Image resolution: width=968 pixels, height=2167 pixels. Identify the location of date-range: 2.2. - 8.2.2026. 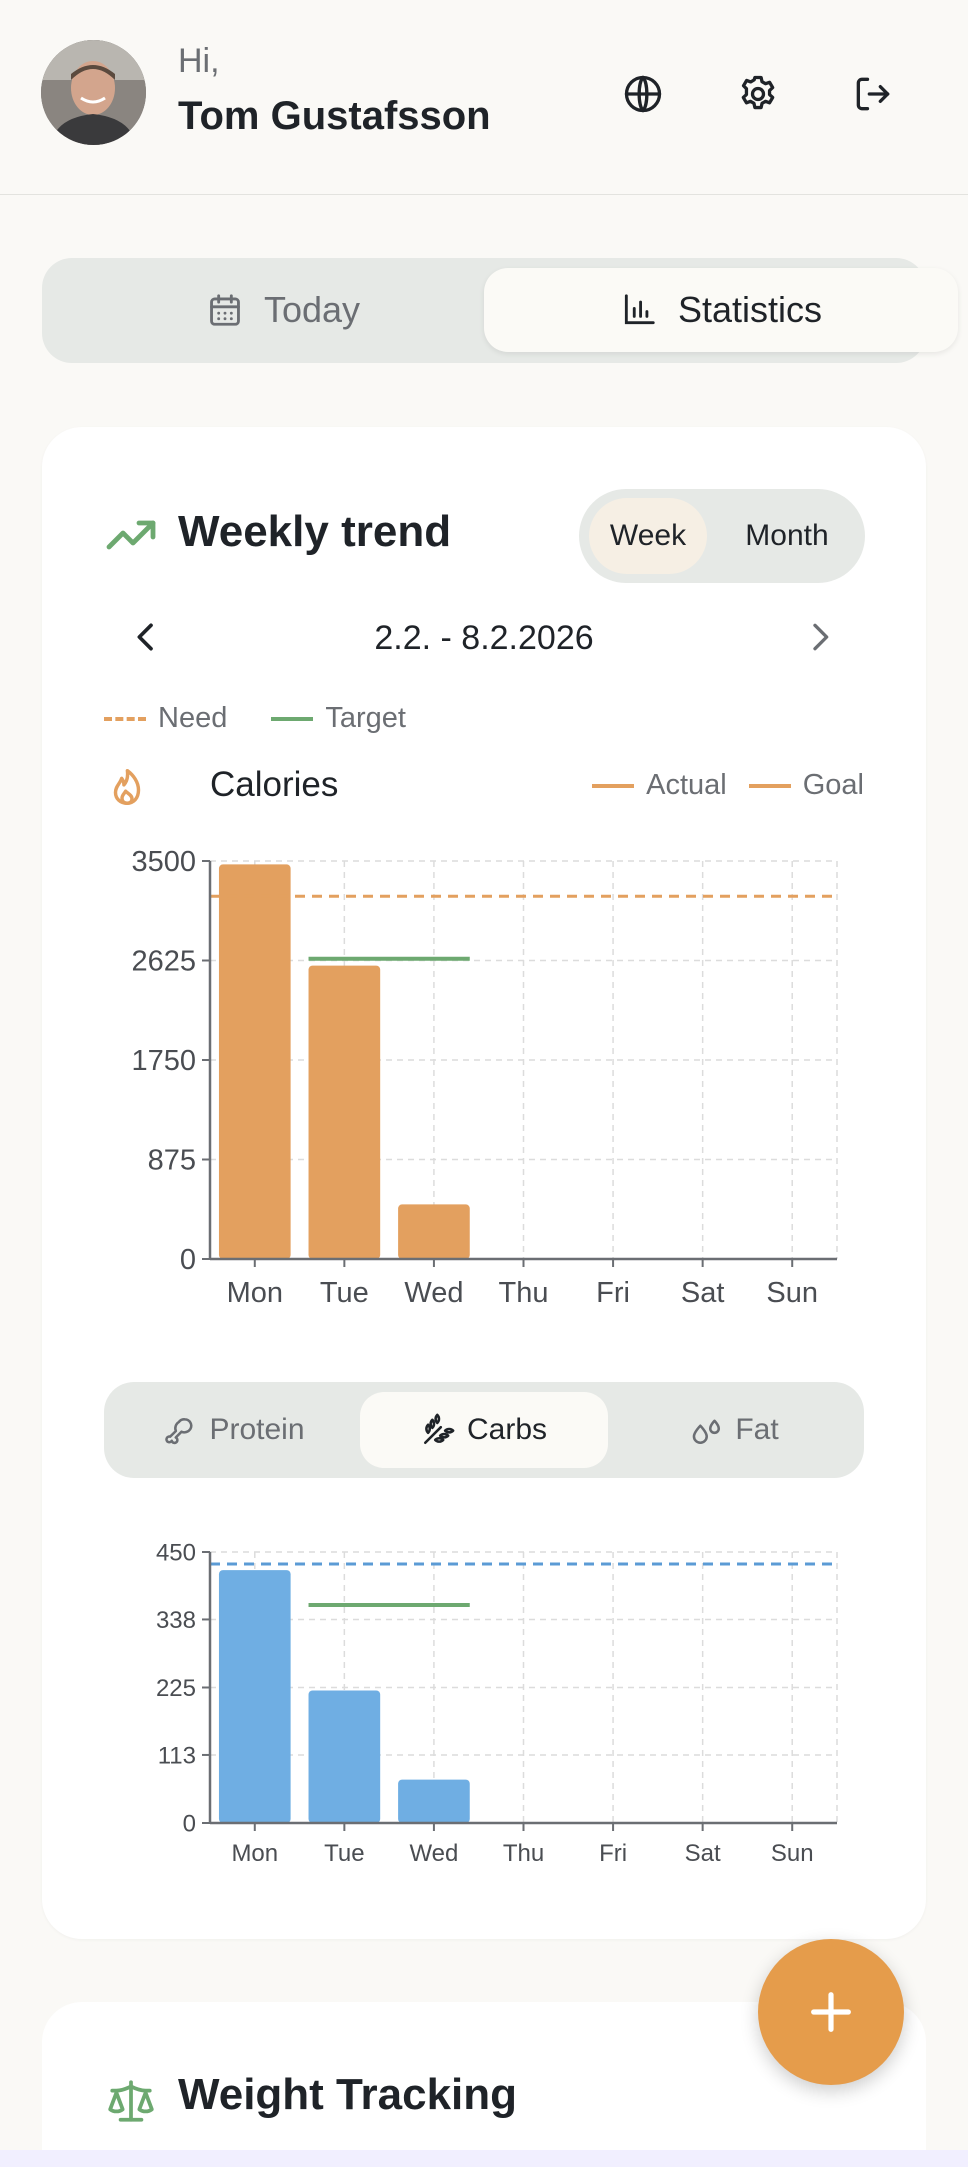
(484, 638).